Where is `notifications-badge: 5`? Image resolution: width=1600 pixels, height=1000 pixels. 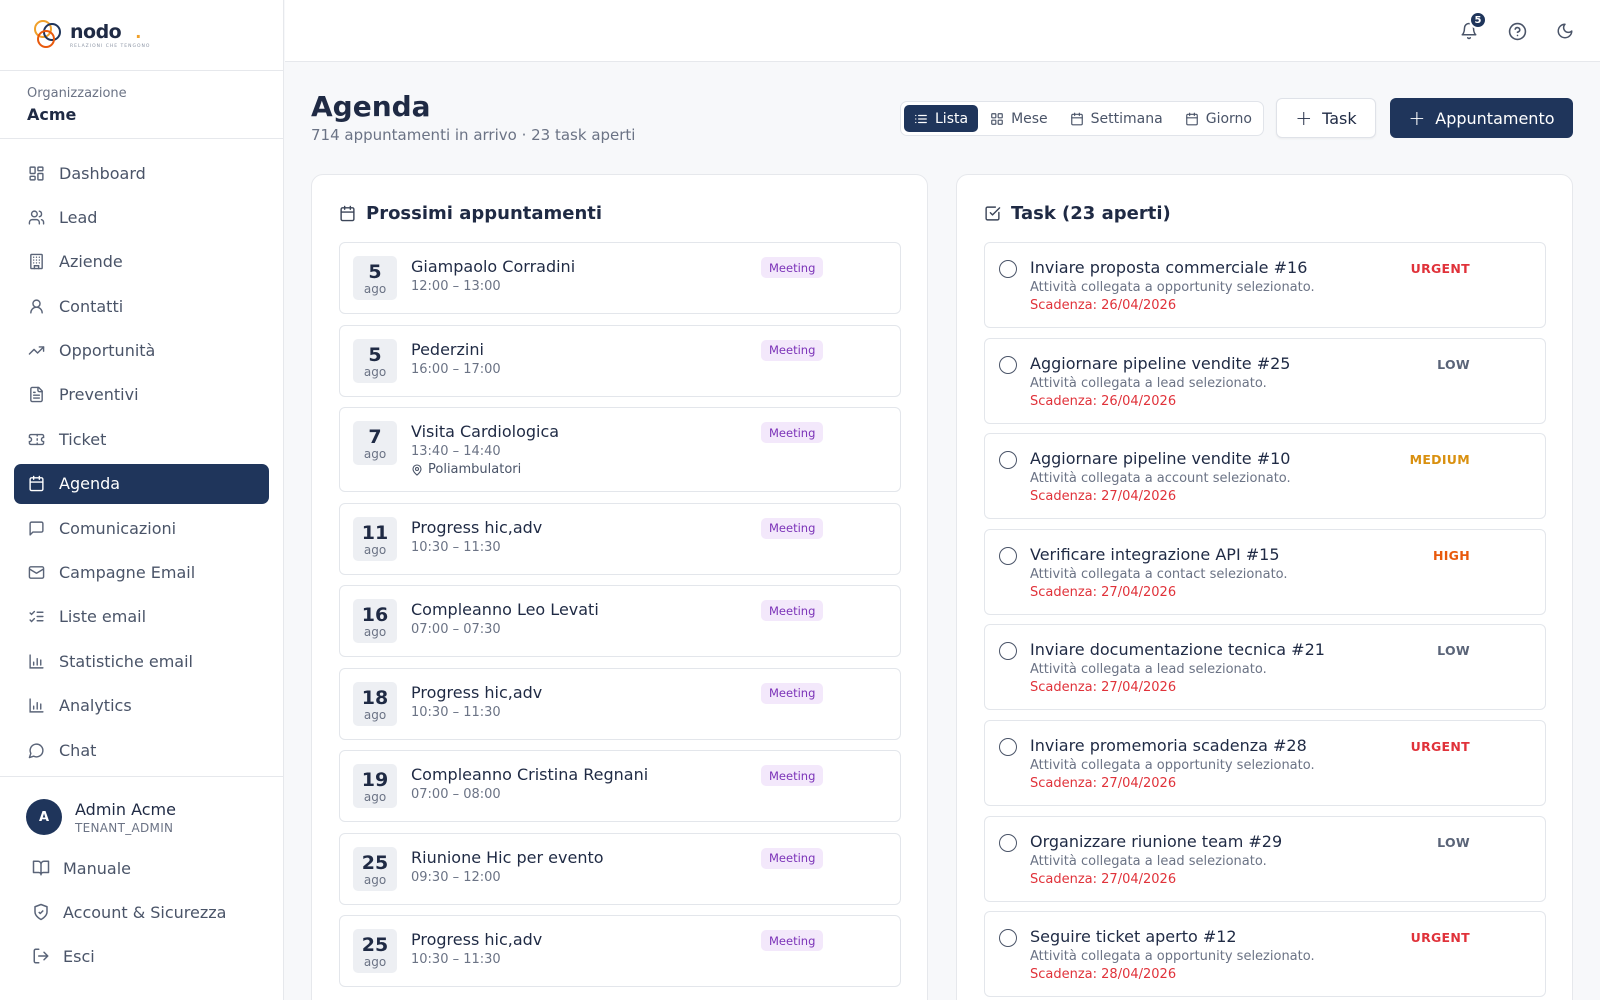 notifications-badge: 5 is located at coordinates (1478, 20).